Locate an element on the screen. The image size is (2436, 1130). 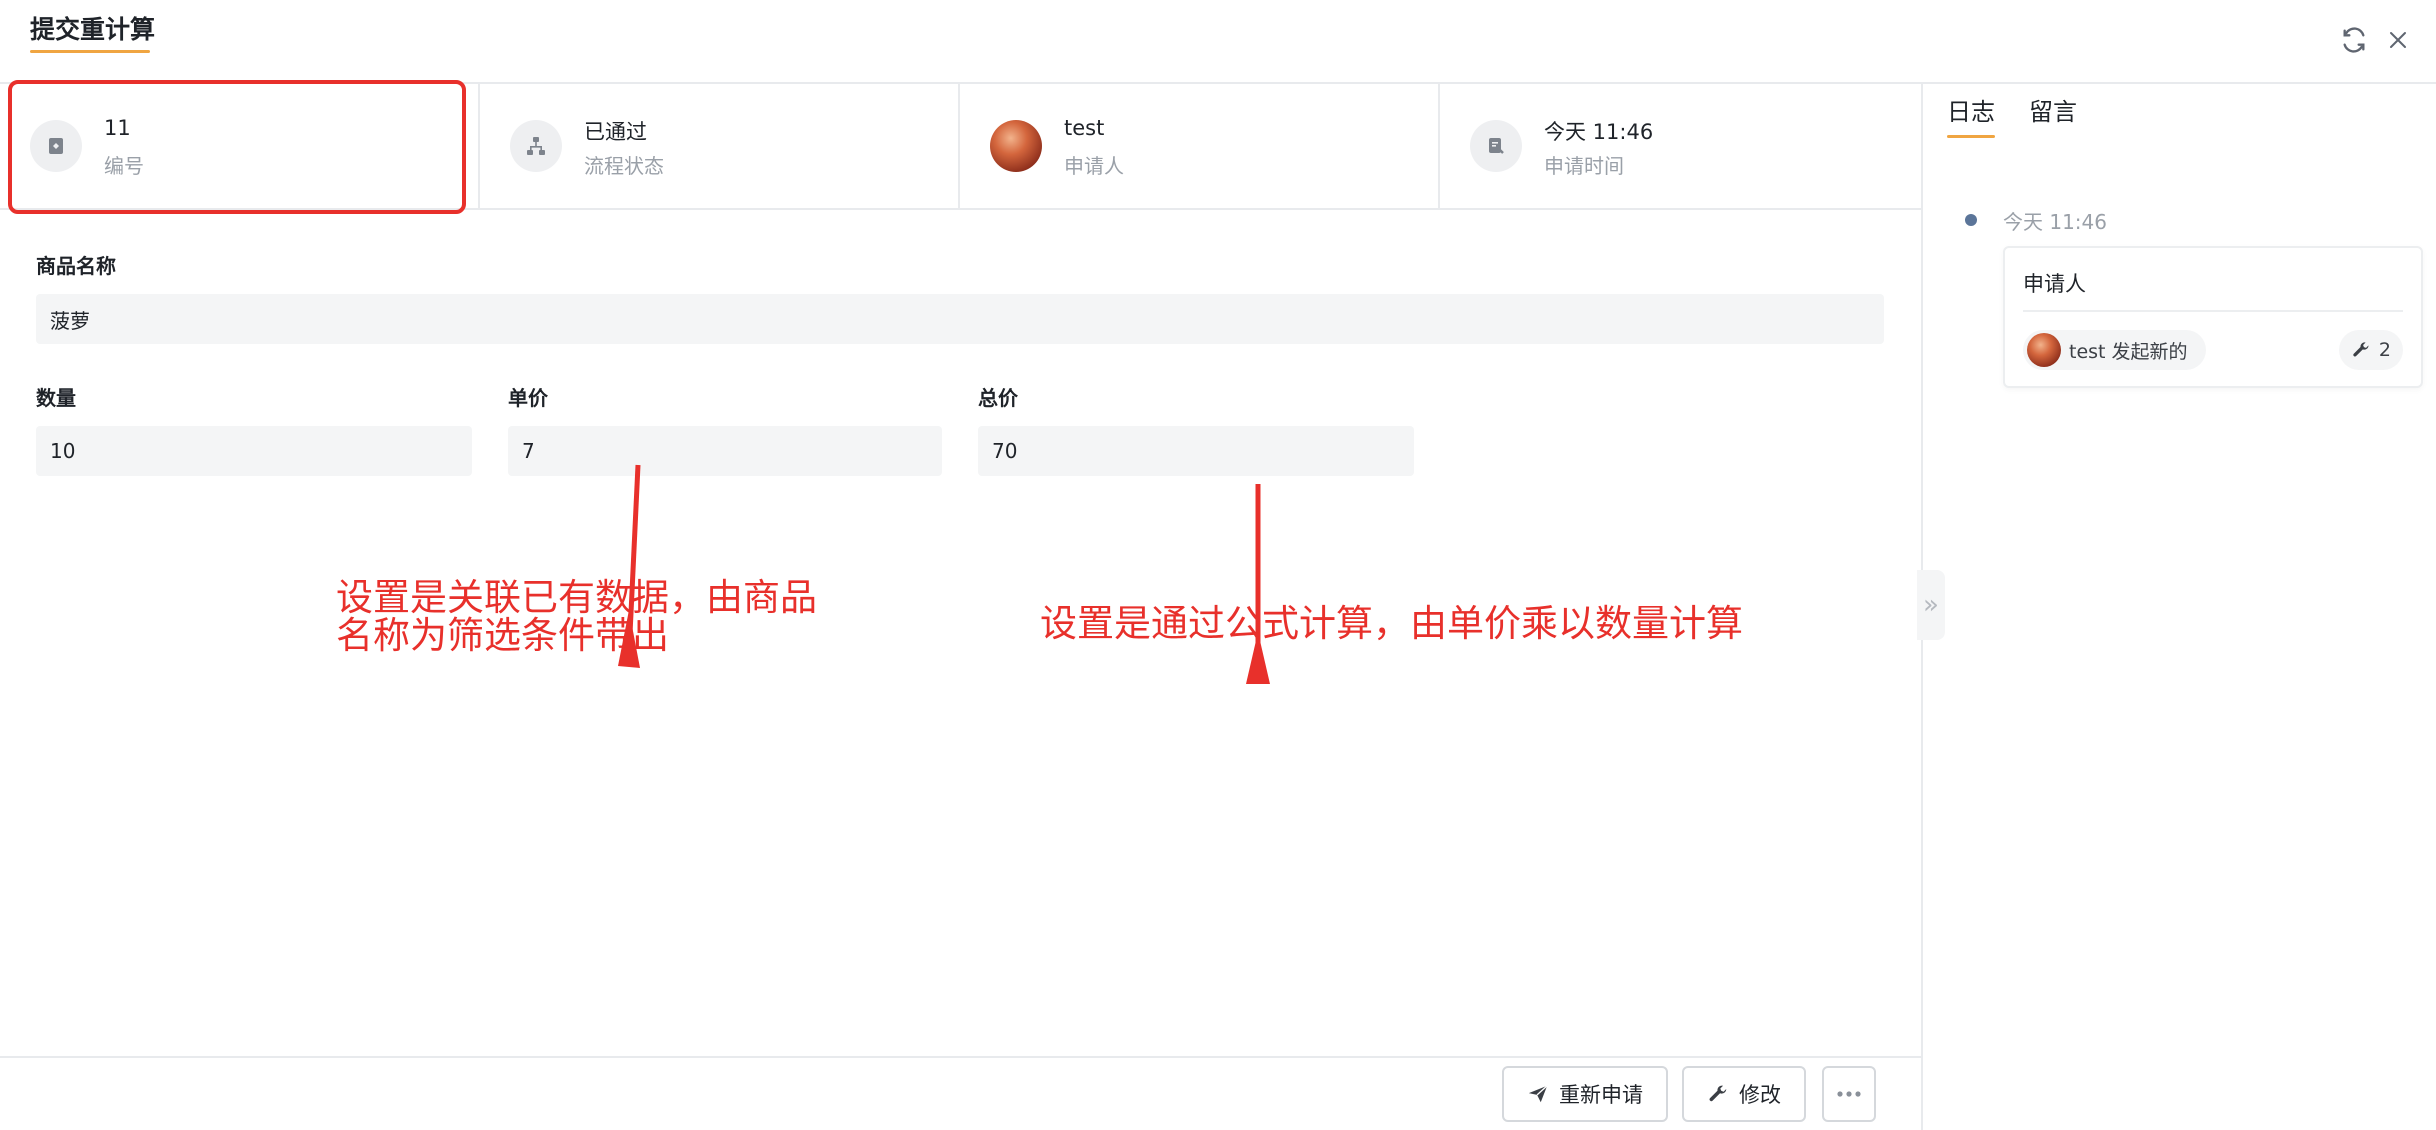
summary-id-value: 11 is located at coordinates (117, 128).